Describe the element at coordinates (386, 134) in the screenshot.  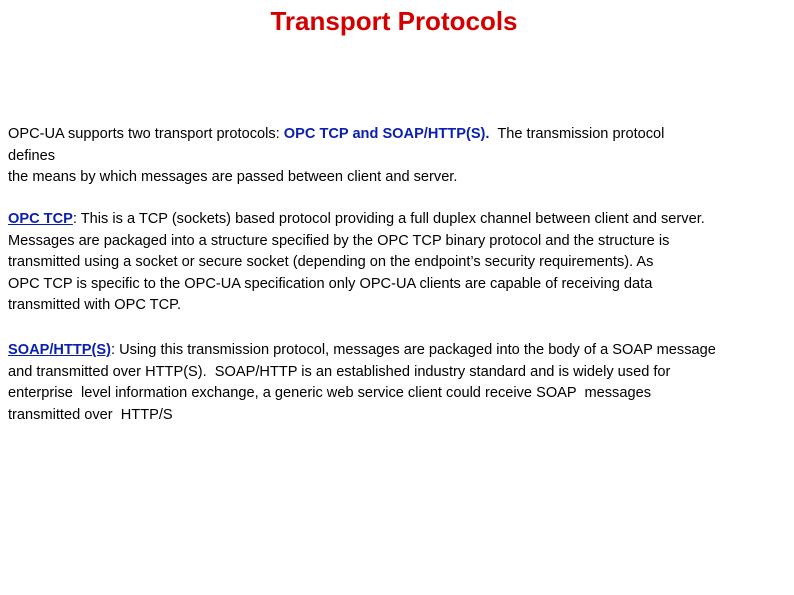
I see `protocols-highlight: OPC TCP and SOAP/HTTP(S).` at that location.